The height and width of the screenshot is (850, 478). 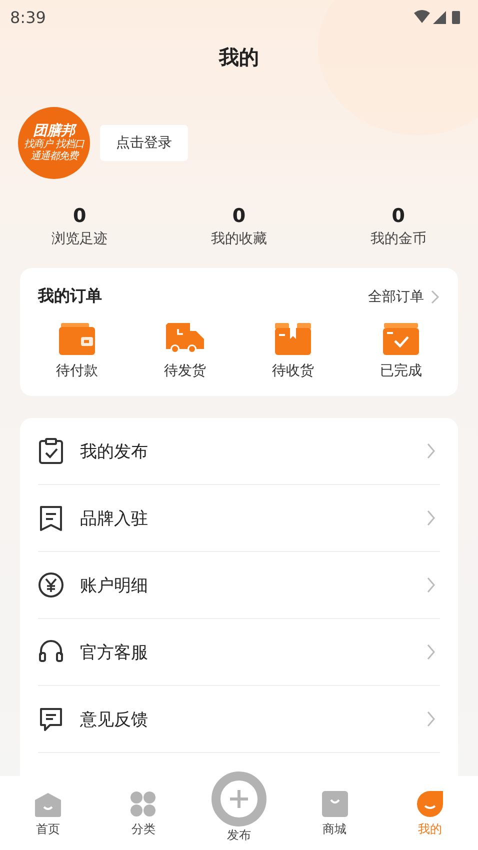 I want to click on tab-item: 商城, so click(x=335, y=814).